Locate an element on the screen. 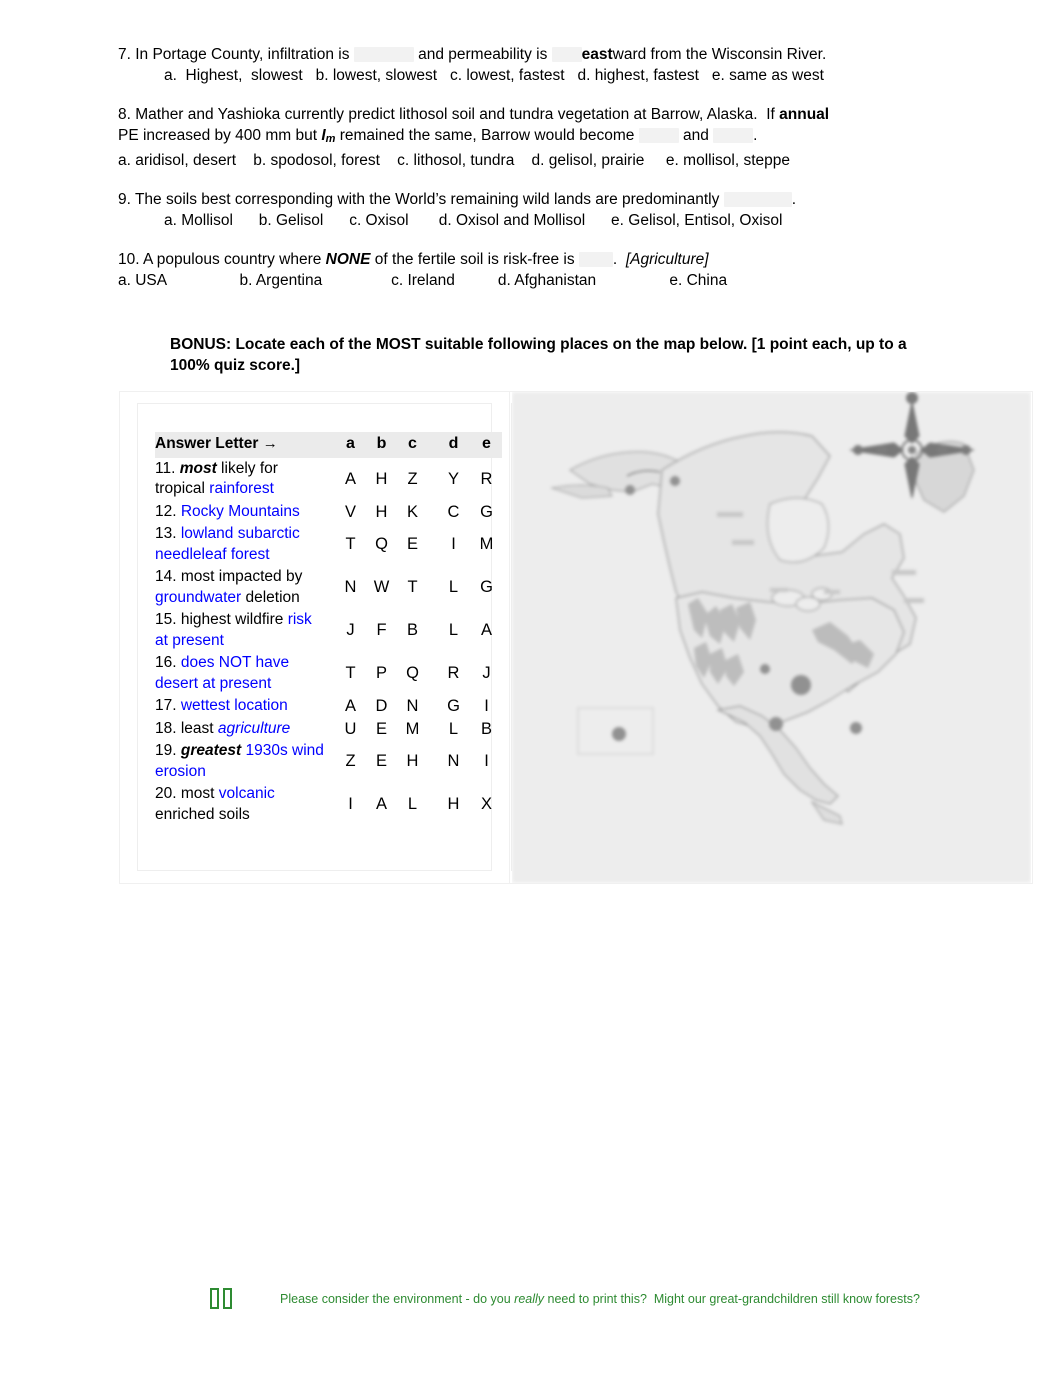 This screenshot has height=1377, width=1062. table-row: 12. Rocky Mountains V H K C G is located at coordinates (328, 512).